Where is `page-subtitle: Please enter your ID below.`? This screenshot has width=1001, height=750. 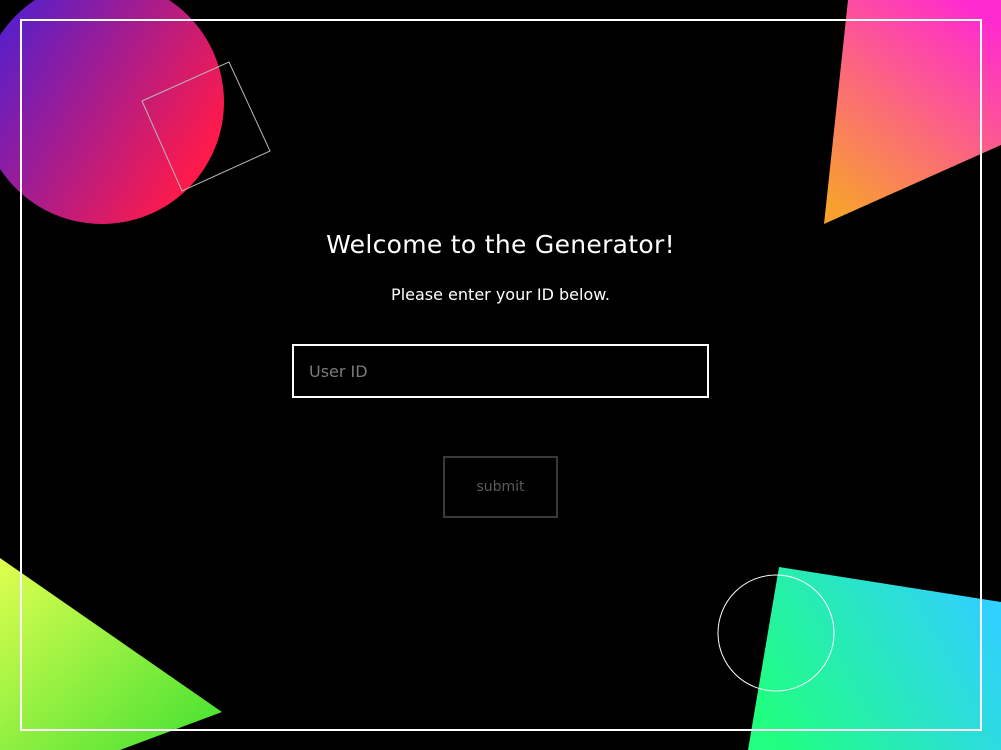 page-subtitle: Please enter your ID below. is located at coordinates (500, 294).